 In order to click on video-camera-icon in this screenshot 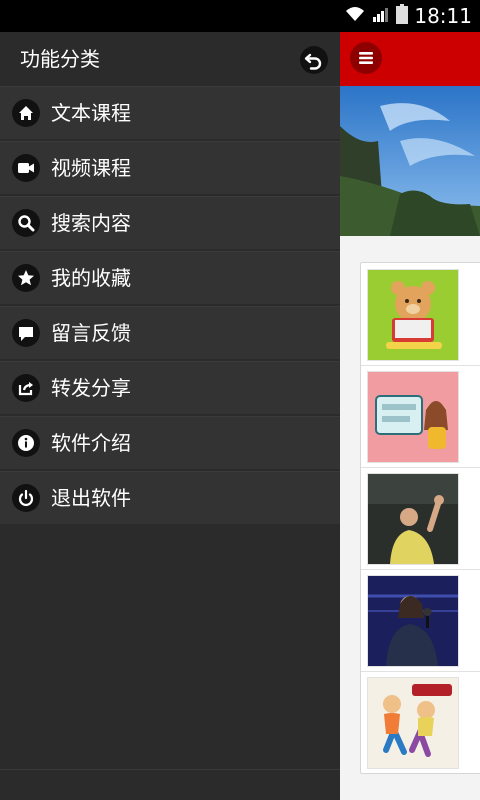, I will do `click(26, 168)`.